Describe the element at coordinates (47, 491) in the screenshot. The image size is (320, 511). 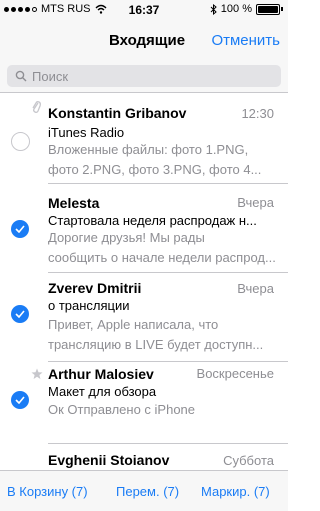
I see `move-to-trash-button: В Корзину (7)` at that location.